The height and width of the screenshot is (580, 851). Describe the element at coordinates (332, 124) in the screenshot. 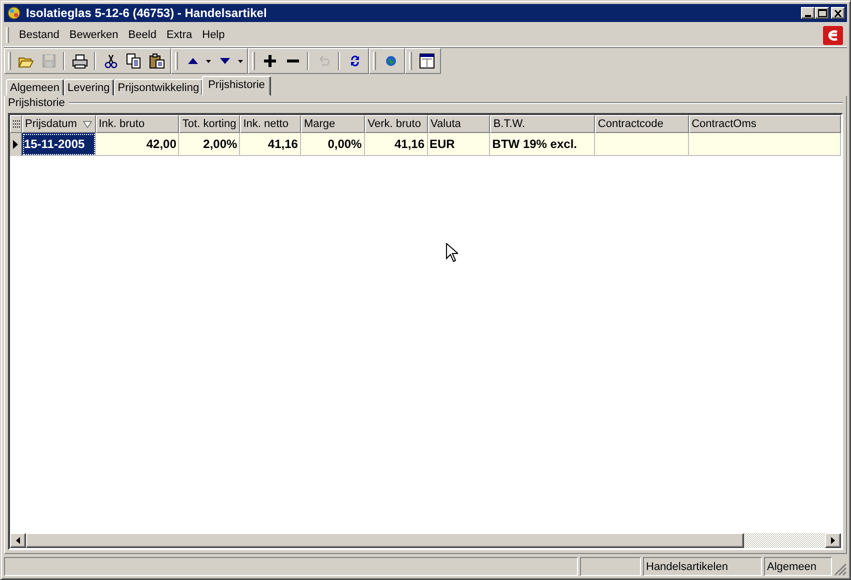

I see `column-header: Marge` at that location.